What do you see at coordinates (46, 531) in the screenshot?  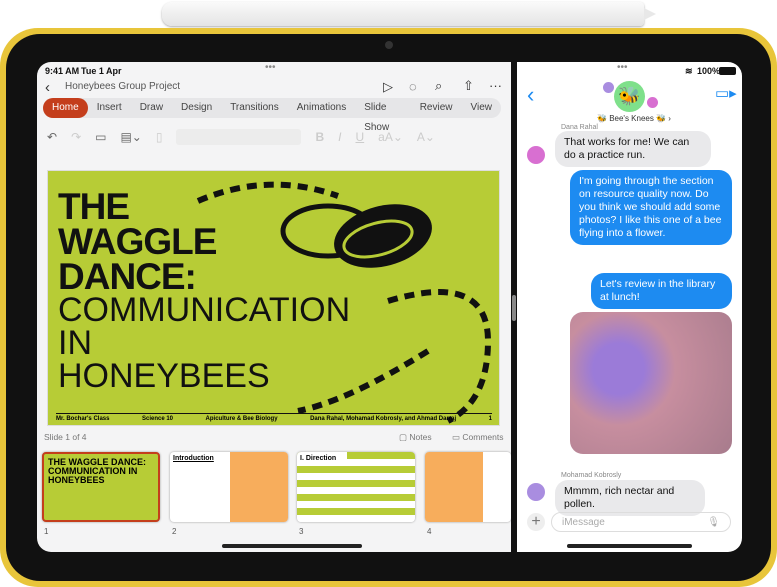 I see `thumb-number: 1` at bounding box center [46, 531].